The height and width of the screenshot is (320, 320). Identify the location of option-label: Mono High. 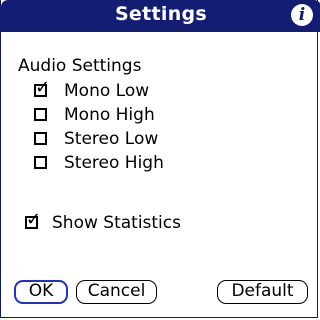
(109, 115).